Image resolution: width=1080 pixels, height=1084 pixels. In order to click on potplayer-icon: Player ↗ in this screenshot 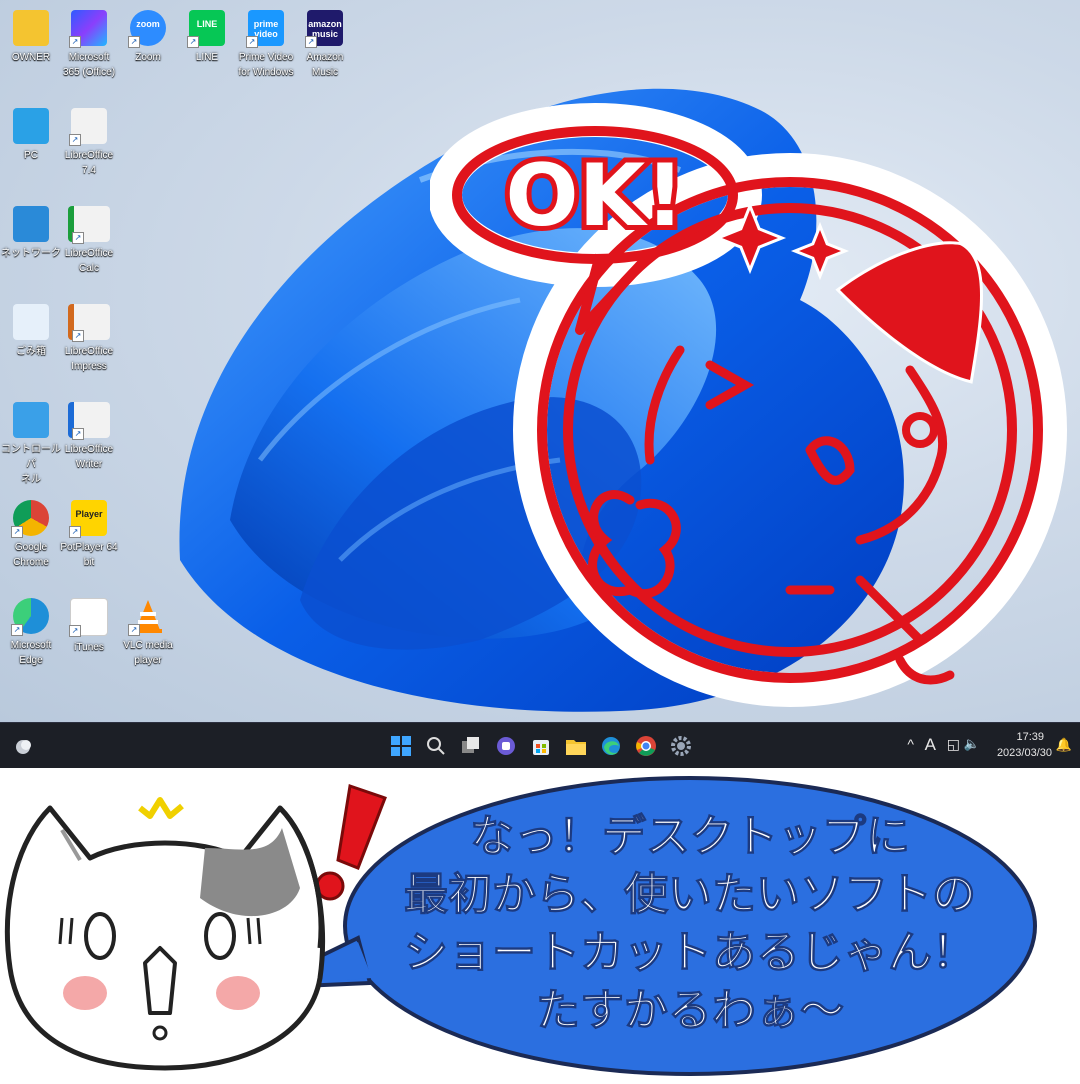, I will do `click(88, 519)`.